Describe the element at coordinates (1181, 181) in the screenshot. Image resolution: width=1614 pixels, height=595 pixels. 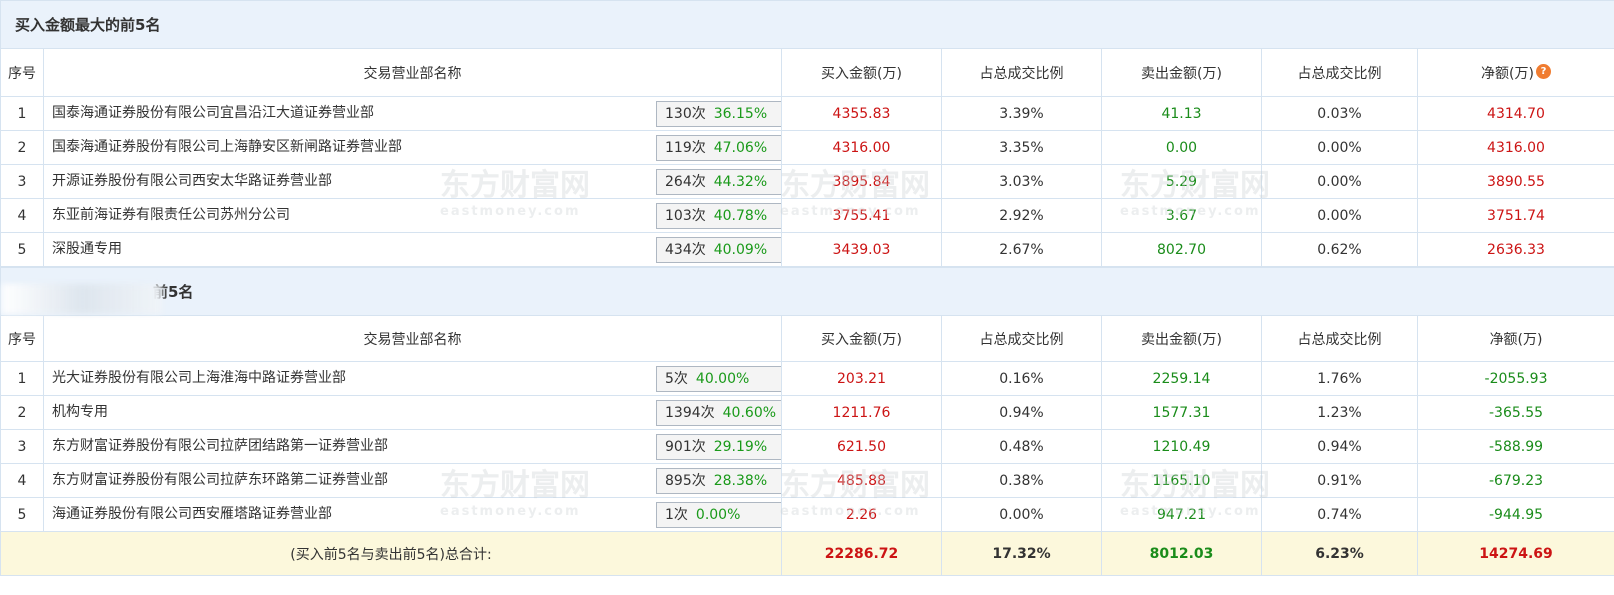
I see `sell-amount: 5.29` at that location.